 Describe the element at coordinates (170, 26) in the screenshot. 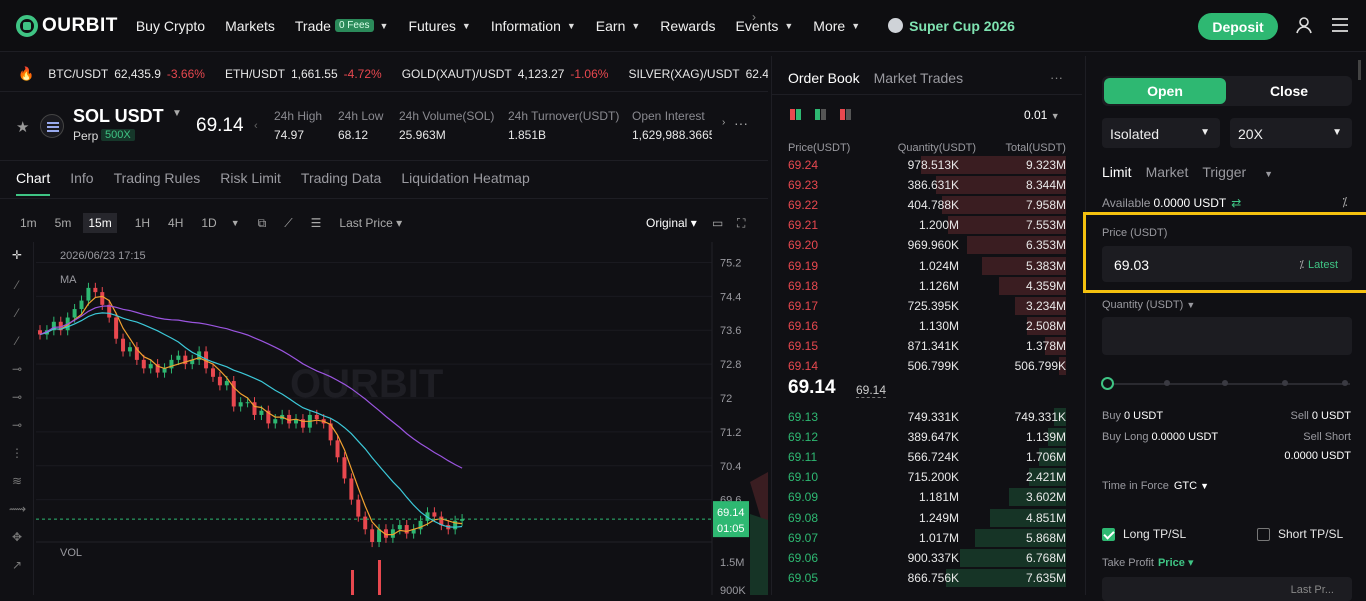

I see `nav-item-buy-crypto: Buy Crypto` at that location.